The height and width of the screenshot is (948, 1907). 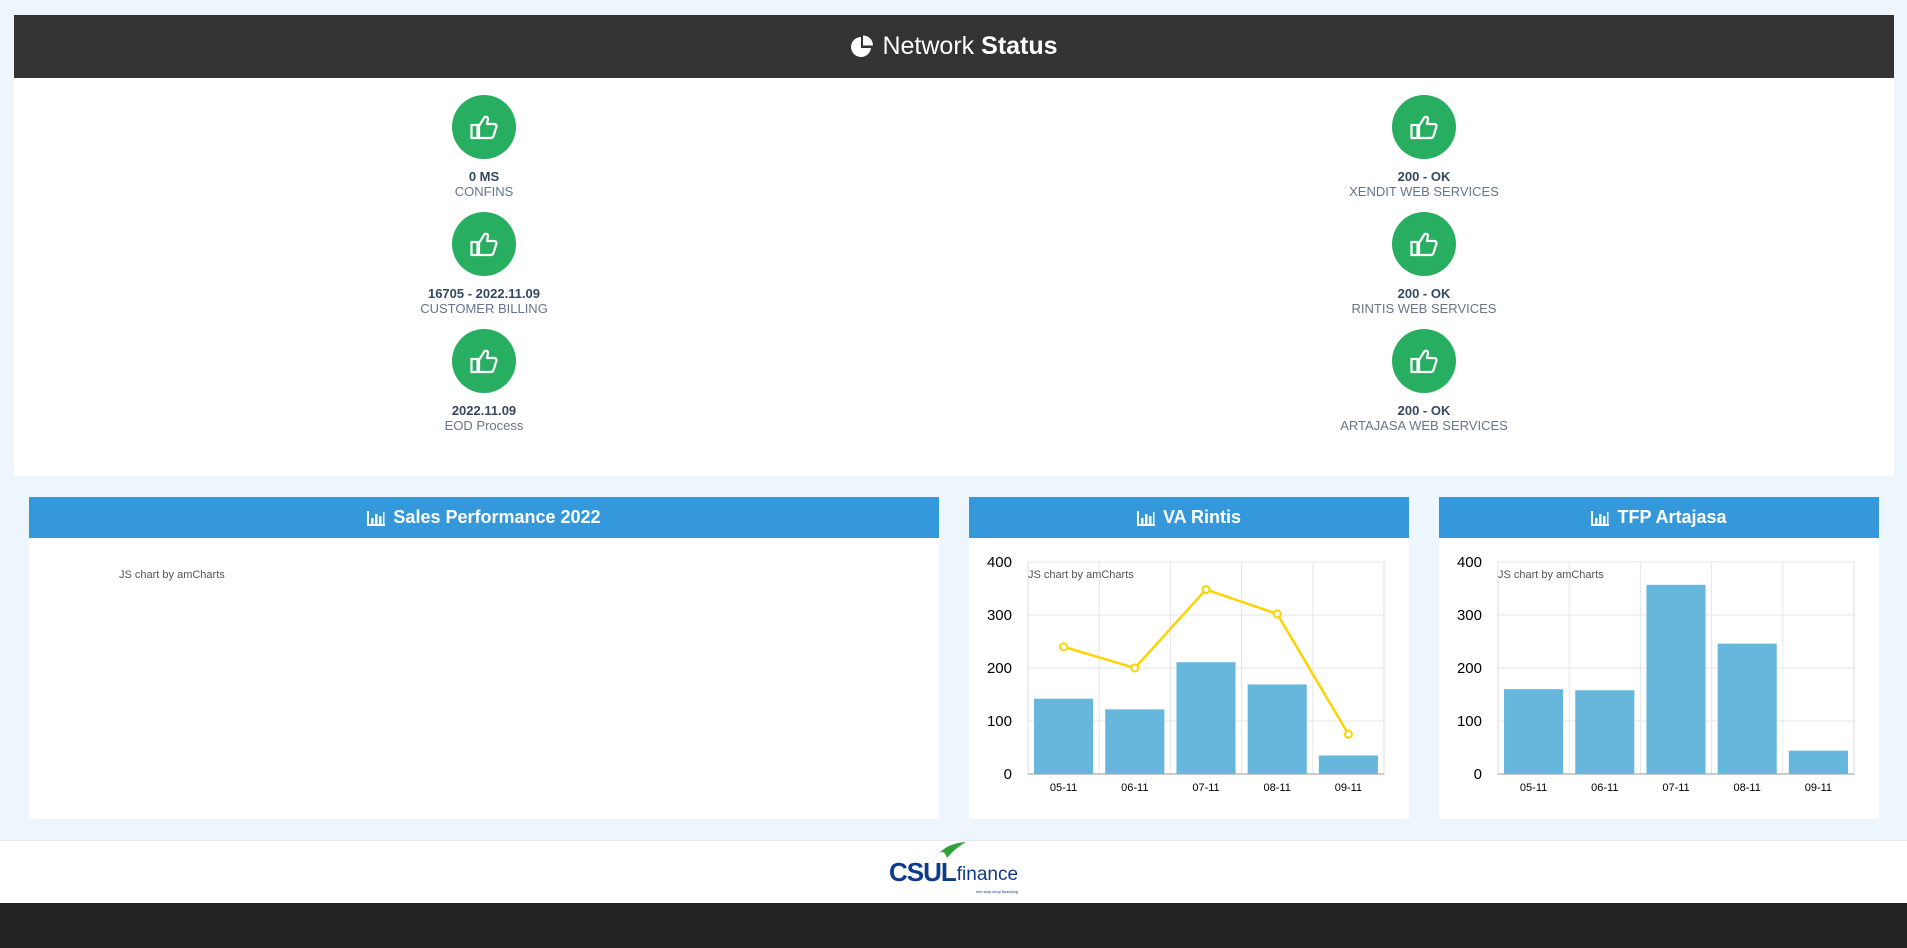 What do you see at coordinates (922, 871) in the screenshot?
I see `logo-main-text: CSUL` at bounding box center [922, 871].